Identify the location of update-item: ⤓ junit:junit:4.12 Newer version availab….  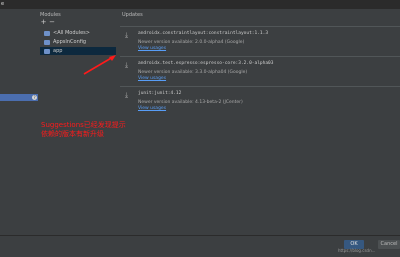
(260, 100).